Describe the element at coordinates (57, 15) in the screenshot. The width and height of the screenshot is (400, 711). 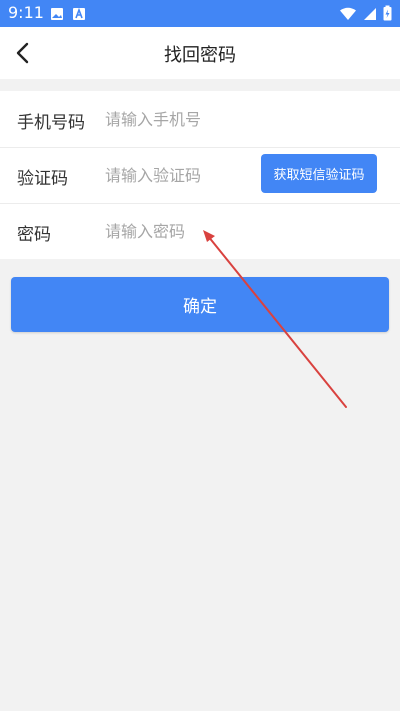
I see `image-icon` at that location.